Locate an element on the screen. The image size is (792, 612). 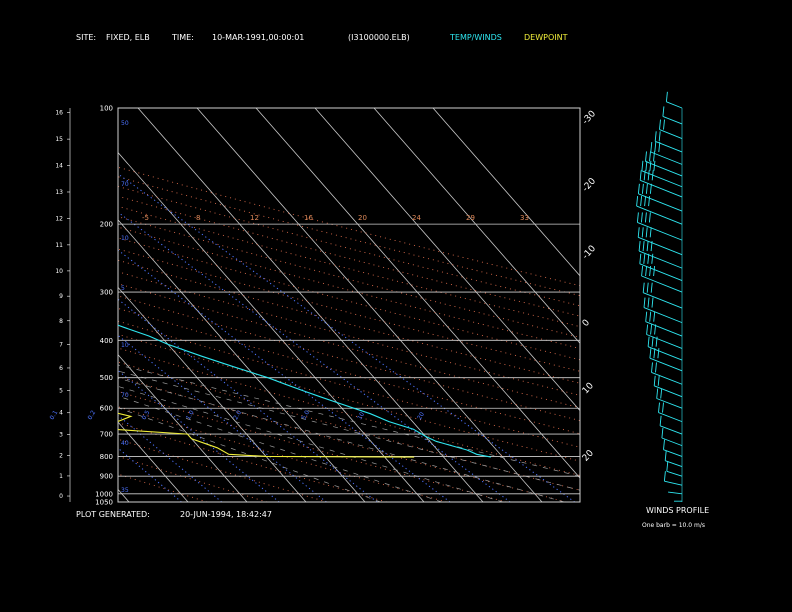
isotherm-right-label: -30 is located at coordinates (589, 118).